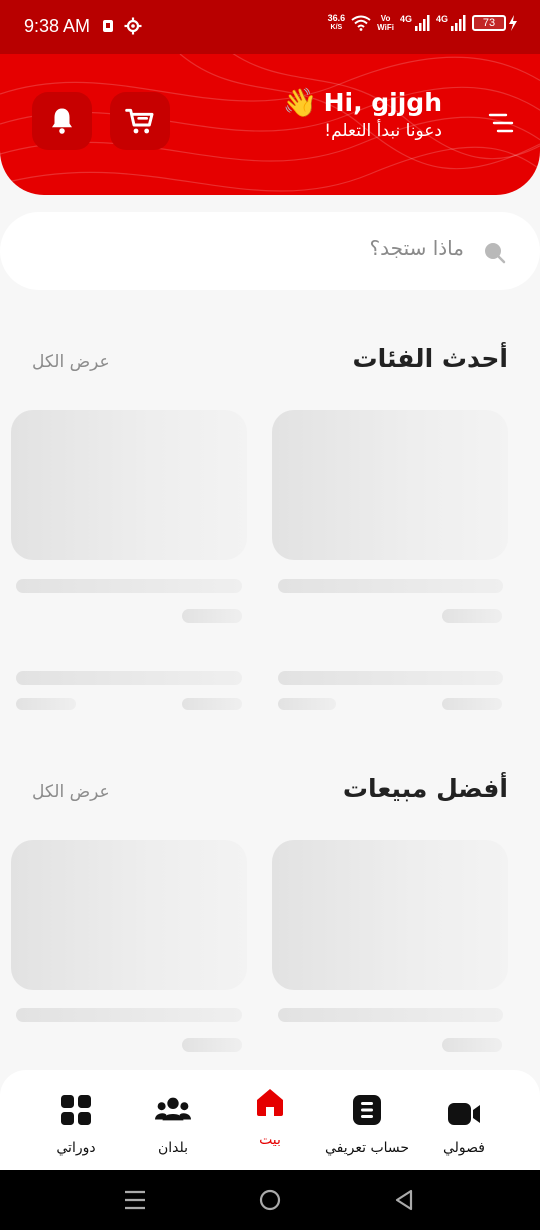 The width and height of the screenshot is (540, 1230). I want to click on wave-hand-icon: 👋, so click(300, 102).